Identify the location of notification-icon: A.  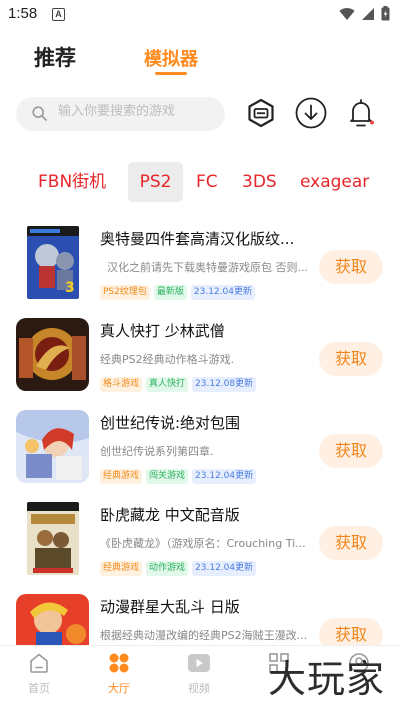
(58, 14).